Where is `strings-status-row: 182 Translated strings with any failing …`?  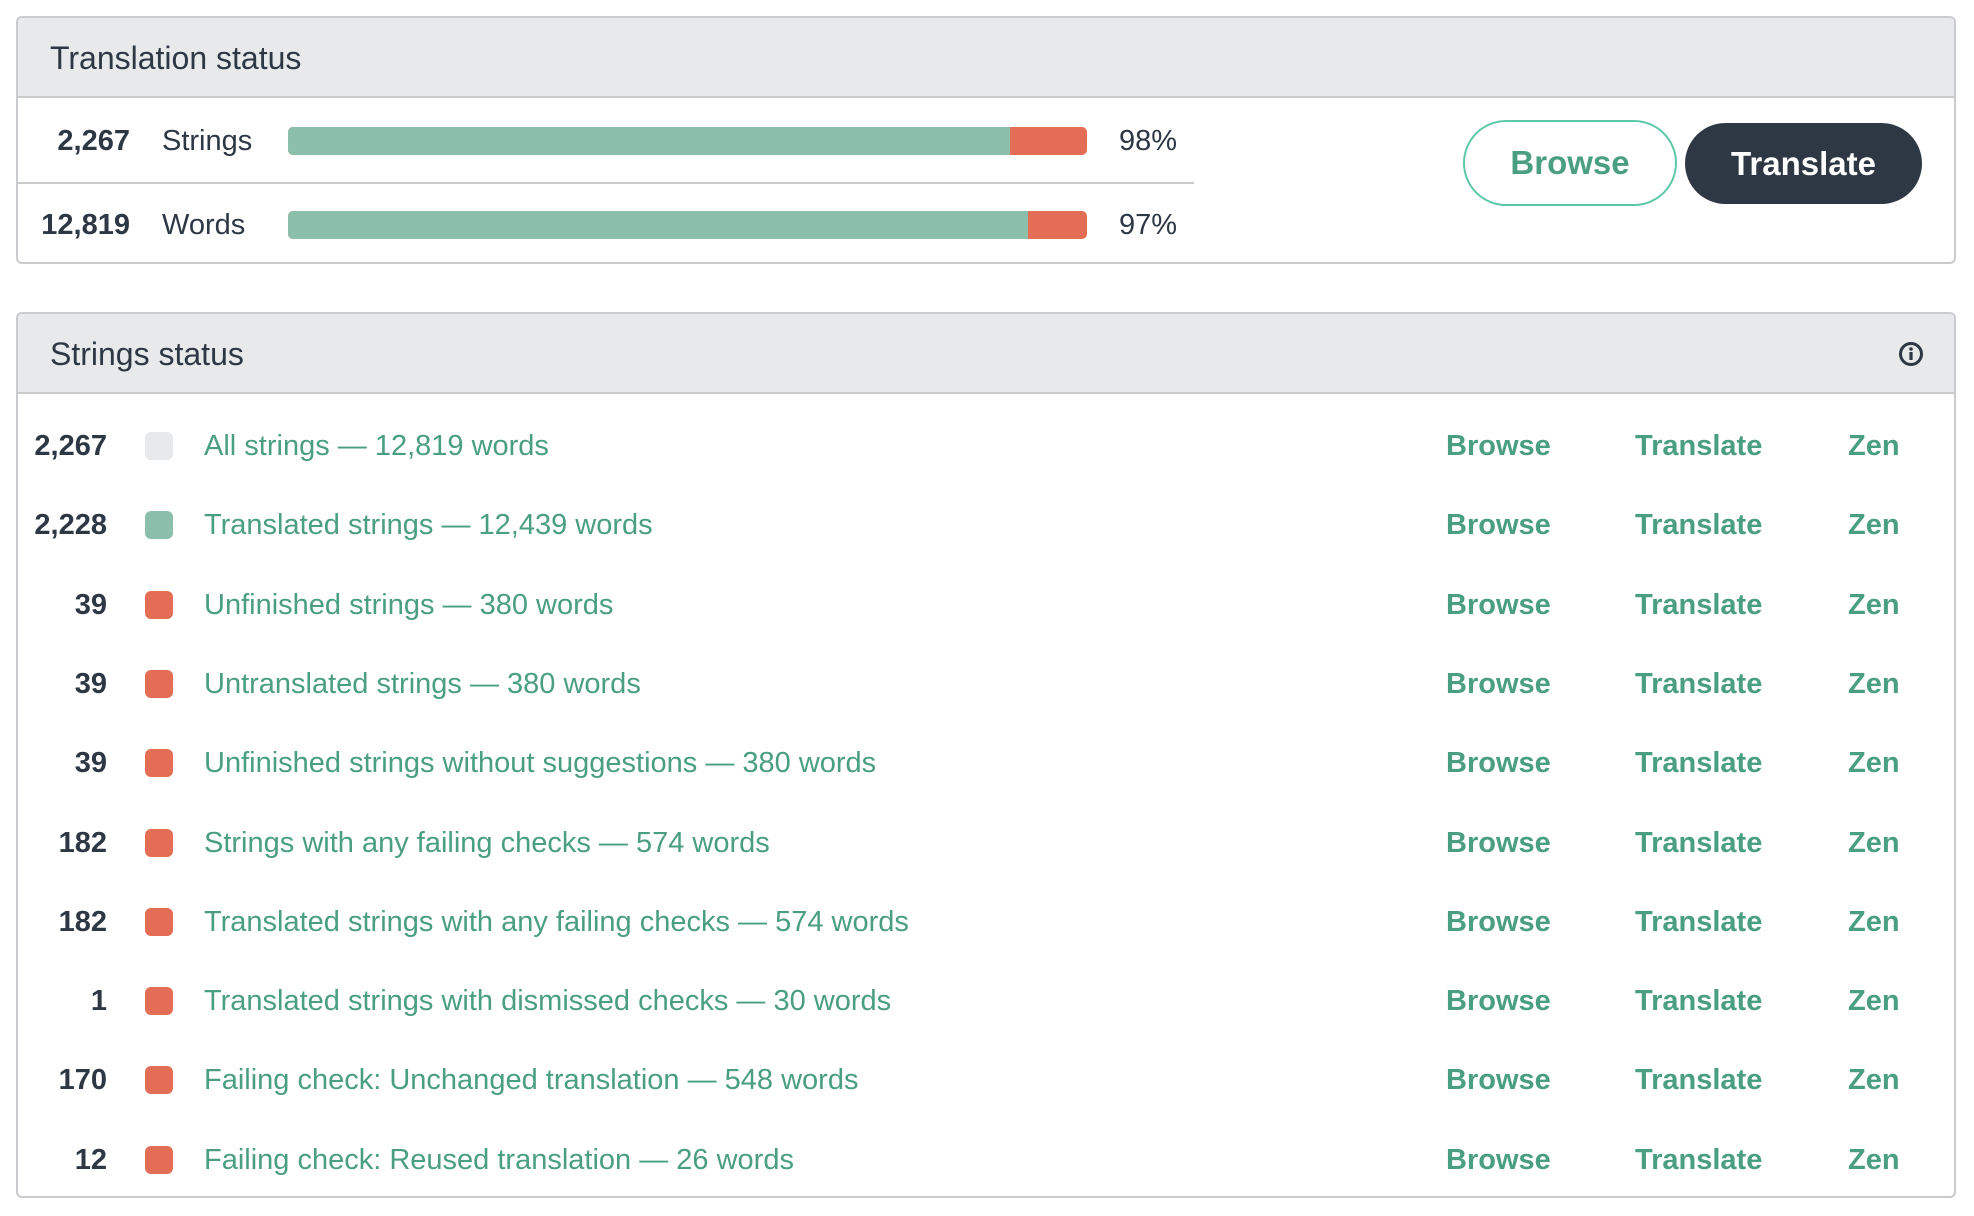
strings-status-row: 182 Translated strings with any failing … is located at coordinates (986, 922).